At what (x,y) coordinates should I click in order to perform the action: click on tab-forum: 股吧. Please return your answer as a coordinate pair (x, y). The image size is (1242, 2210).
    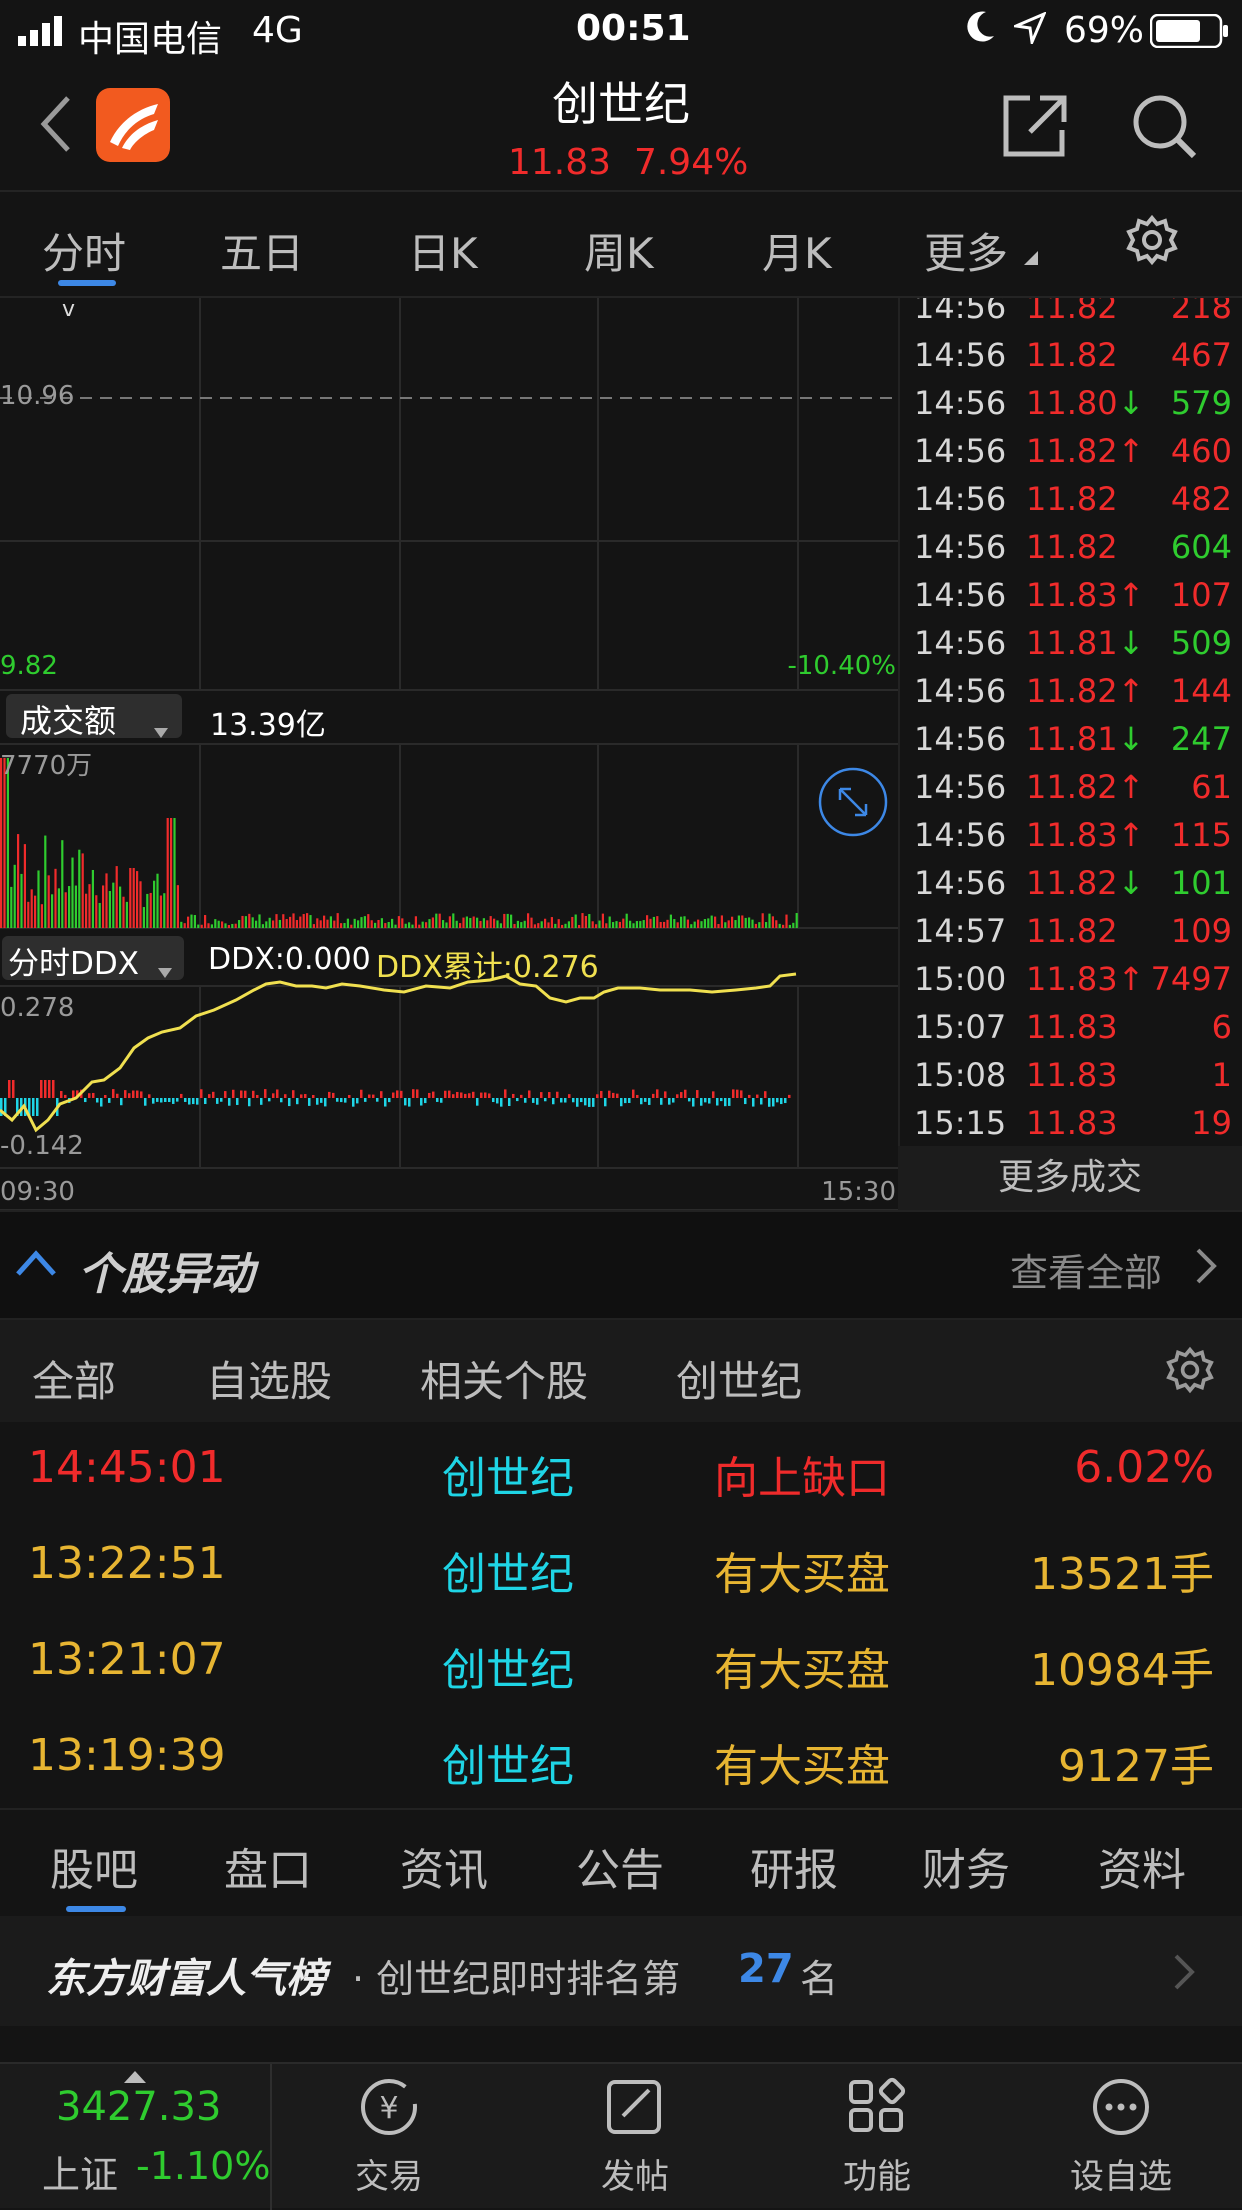
    Looking at the image, I should click on (94, 1866).